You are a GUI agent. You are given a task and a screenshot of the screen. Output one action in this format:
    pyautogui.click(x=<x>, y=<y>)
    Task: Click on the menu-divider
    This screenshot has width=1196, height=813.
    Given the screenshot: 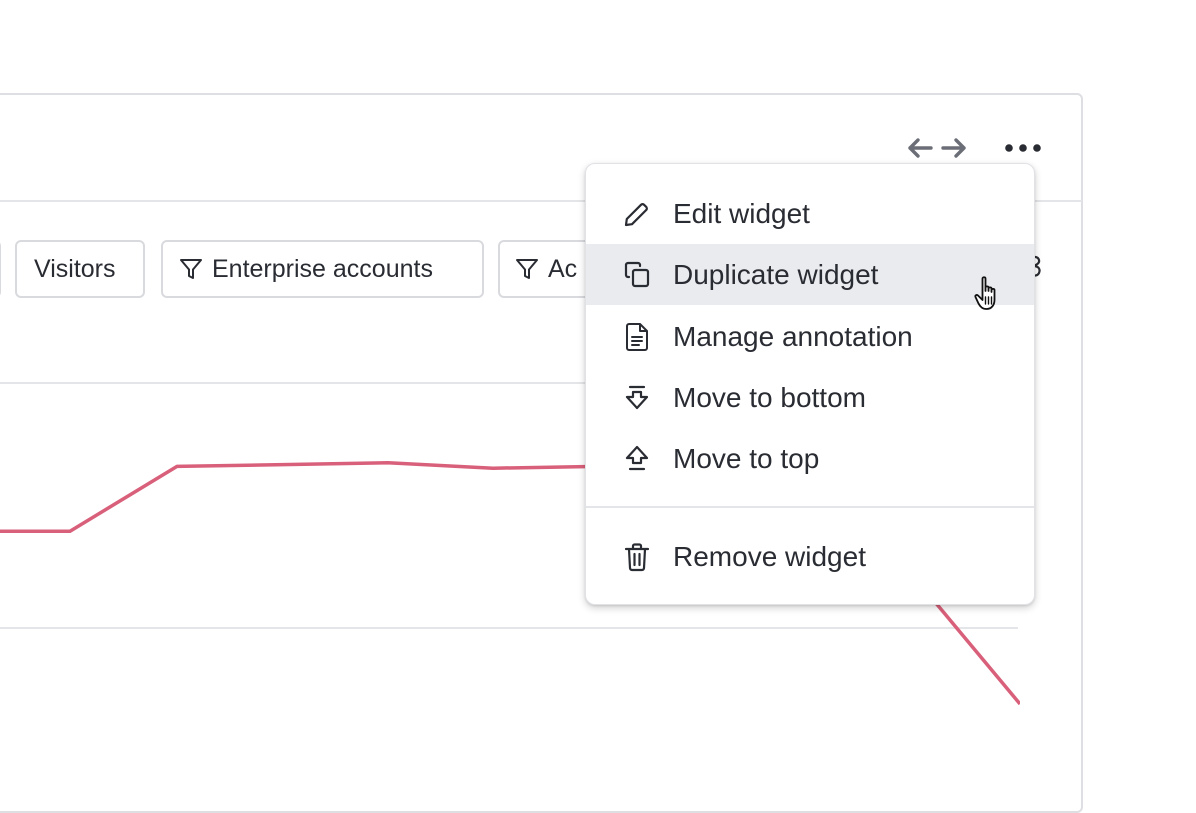 What is the action you would take?
    pyautogui.click(x=810, y=507)
    